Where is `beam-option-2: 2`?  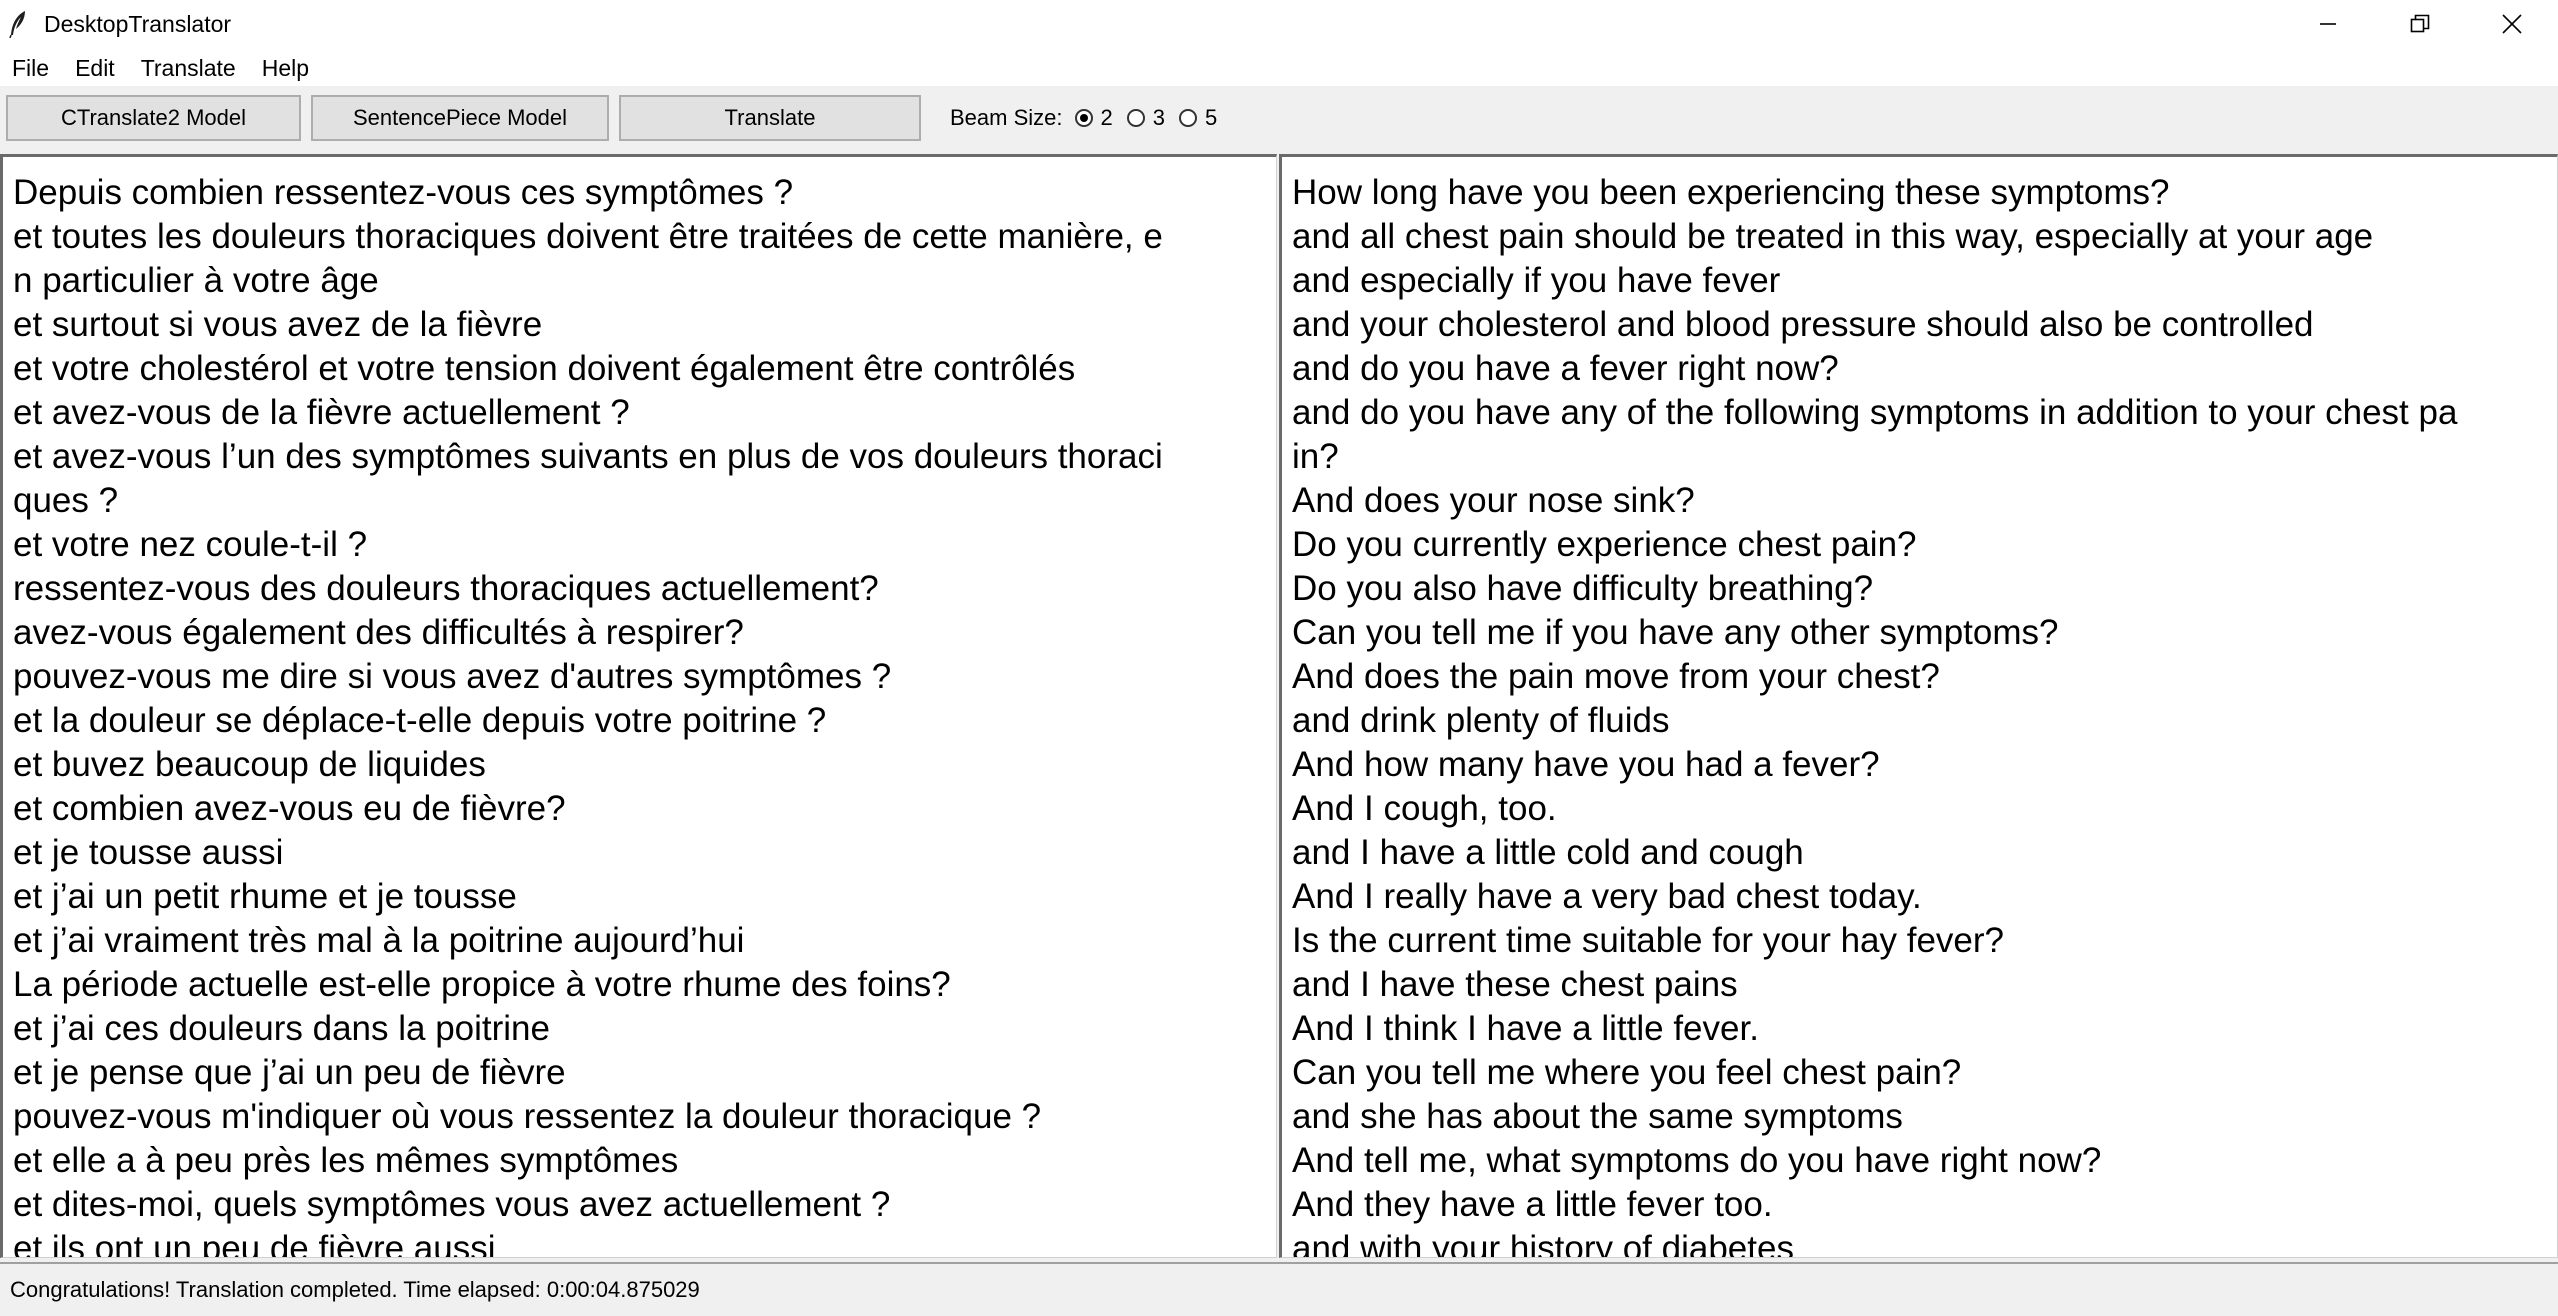
beam-option-2: 2 is located at coordinates (1093, 118).